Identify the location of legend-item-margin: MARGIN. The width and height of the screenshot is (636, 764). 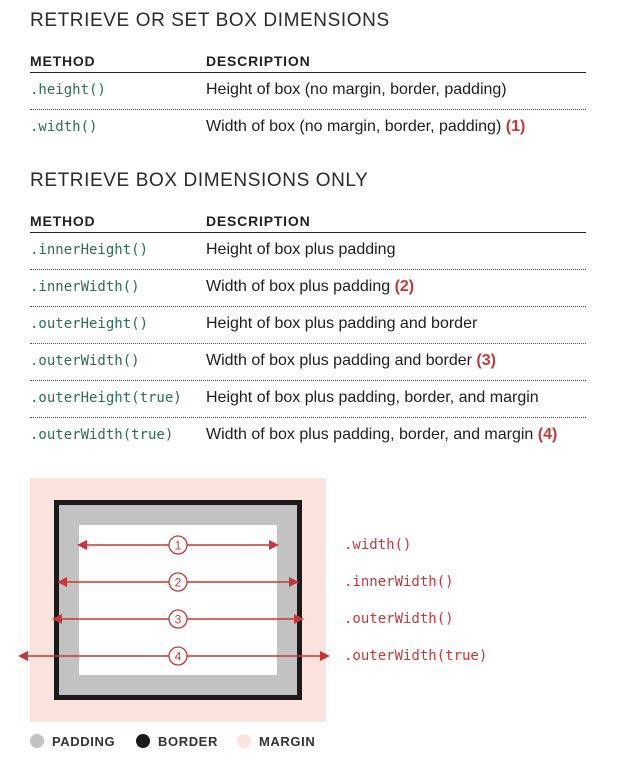
(276, 741).